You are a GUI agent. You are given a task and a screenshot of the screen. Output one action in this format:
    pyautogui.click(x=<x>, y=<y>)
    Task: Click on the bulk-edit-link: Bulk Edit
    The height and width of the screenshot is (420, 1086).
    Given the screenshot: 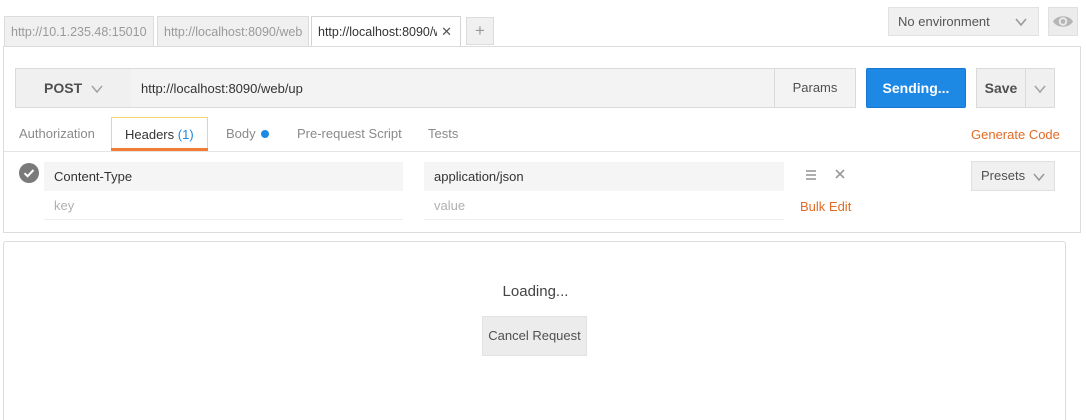 What is the action you would take?
    pyautogui.click(x=825, y=206)
    